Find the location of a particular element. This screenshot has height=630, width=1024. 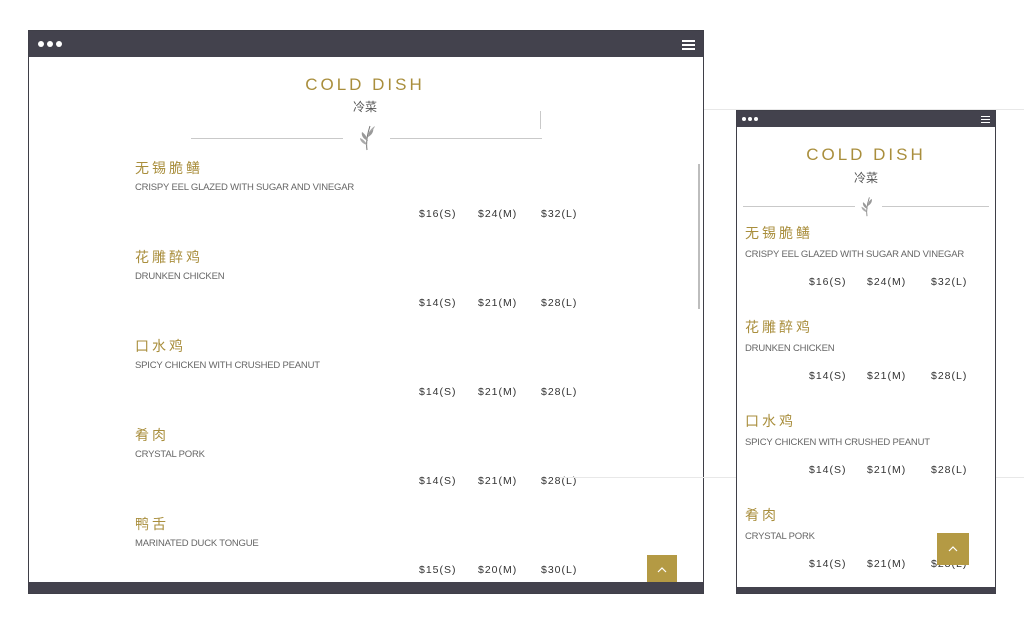

price-medium: $20(M) is located at coordinates (498, 570).